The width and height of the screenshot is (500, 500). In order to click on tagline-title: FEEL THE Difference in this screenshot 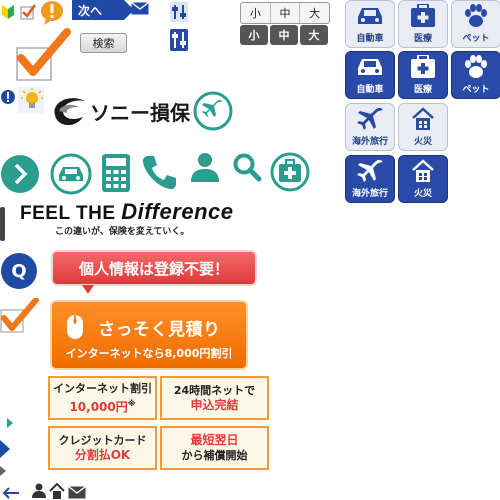, I will do `click(126, 212)`.